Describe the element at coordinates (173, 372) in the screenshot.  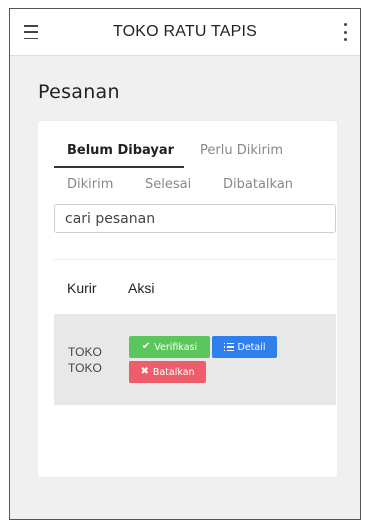
I see `cancel-button-label: Batalkan` at that location.